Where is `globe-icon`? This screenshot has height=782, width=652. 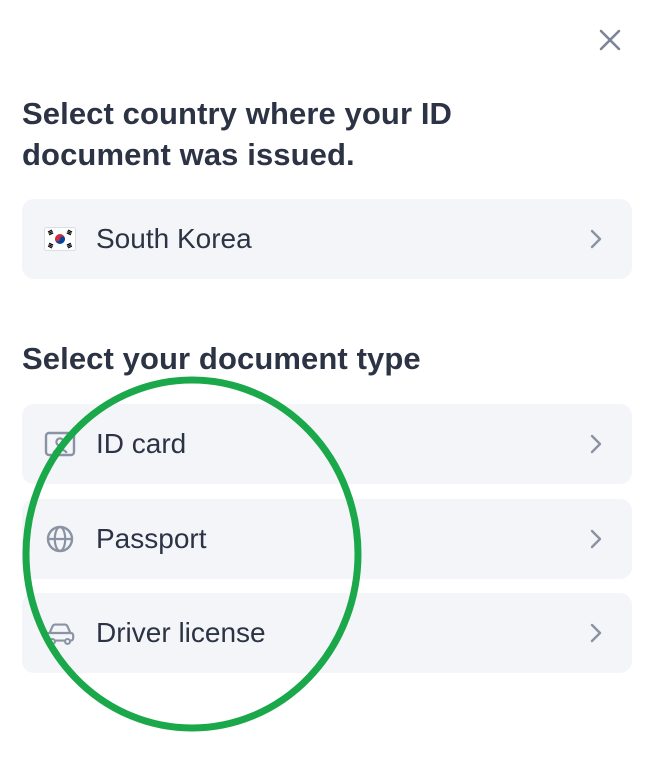 globe-icon is located at coordinates (60, 539).